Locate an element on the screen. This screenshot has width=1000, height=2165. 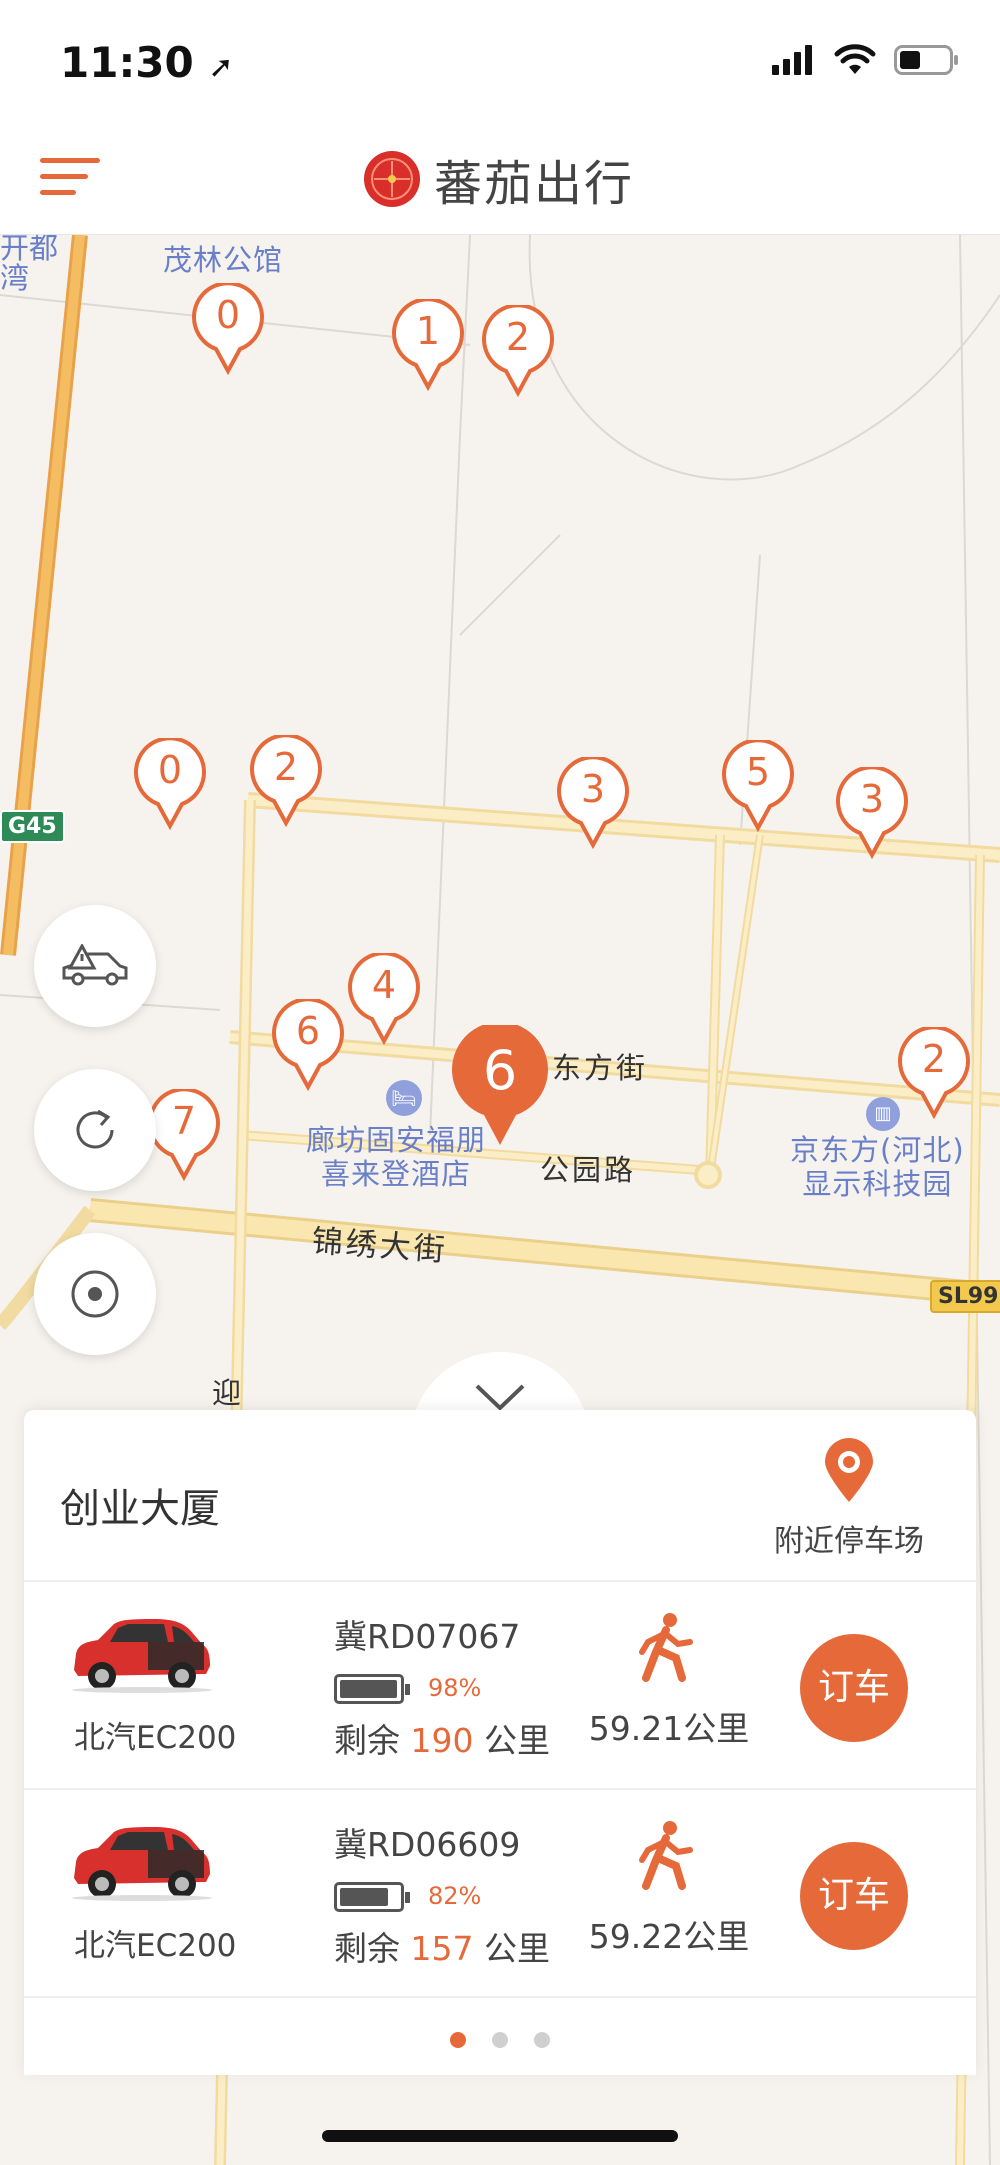
street-label-park-road: 公园路 is located at coordinates (588, 1170).